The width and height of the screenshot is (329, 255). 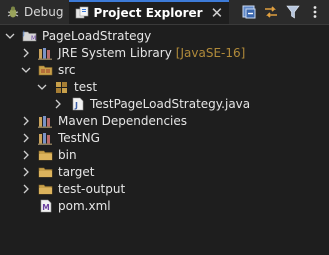 I want to click on tree-item-label: test-output, so click(x=92, y=188).